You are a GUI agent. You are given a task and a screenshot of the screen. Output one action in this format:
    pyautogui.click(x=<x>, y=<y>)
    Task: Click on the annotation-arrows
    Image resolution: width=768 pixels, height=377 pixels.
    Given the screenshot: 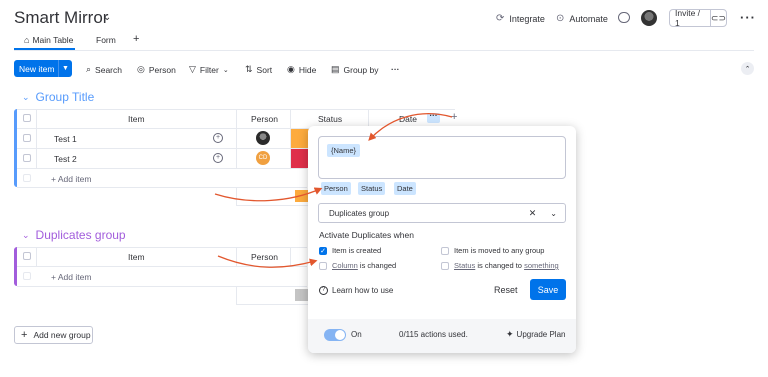 What is the action you would take?
    pyautogui.click(x=333, y=190)
    